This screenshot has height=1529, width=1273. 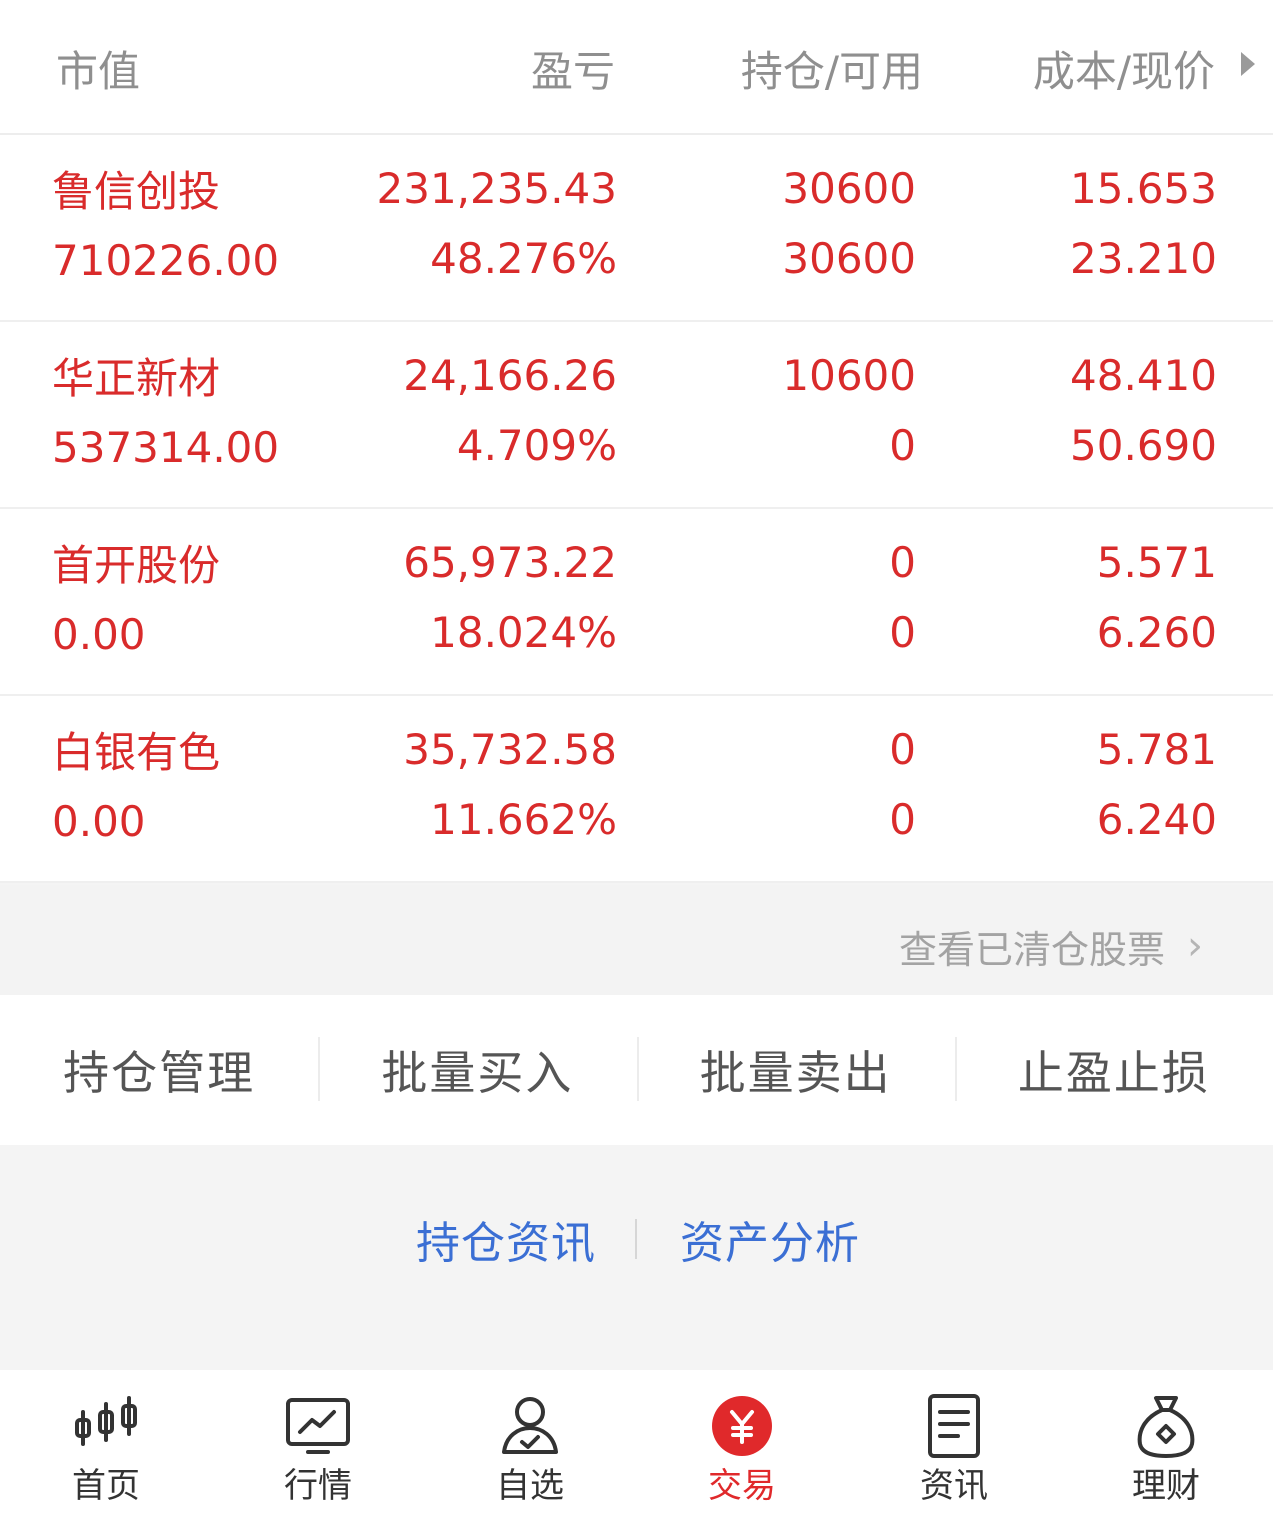 What do you see at coordinates (849, 188) in the screenshot?
I see `holding-qty: 30600` at bounding box center [849, 188].